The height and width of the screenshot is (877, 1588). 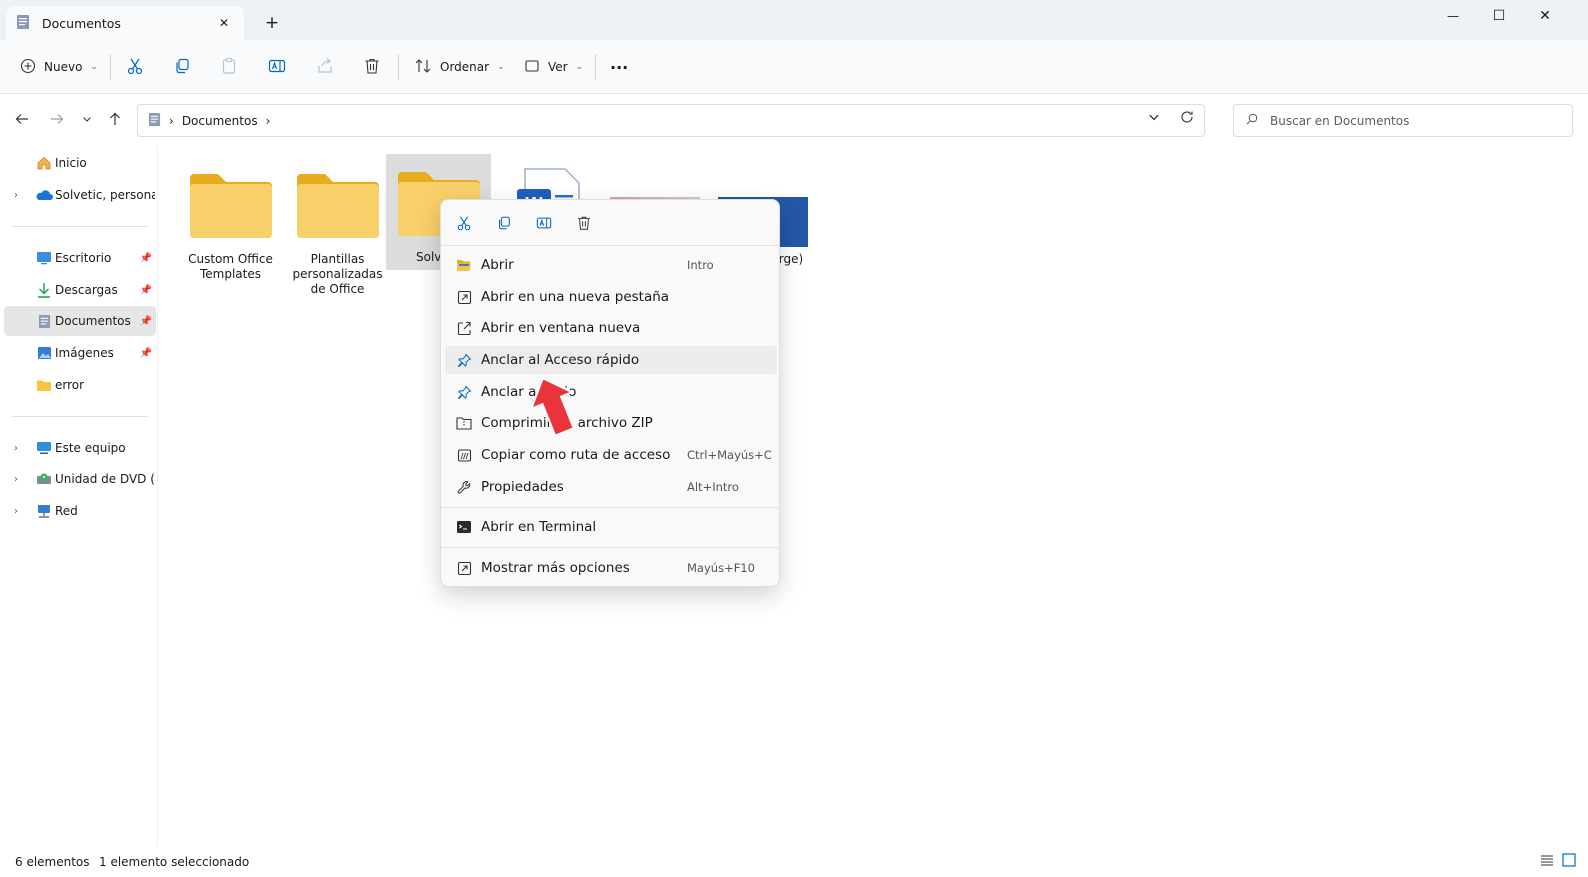 I want to click on context-menu-quick-actions, so click(x=610, y=223).